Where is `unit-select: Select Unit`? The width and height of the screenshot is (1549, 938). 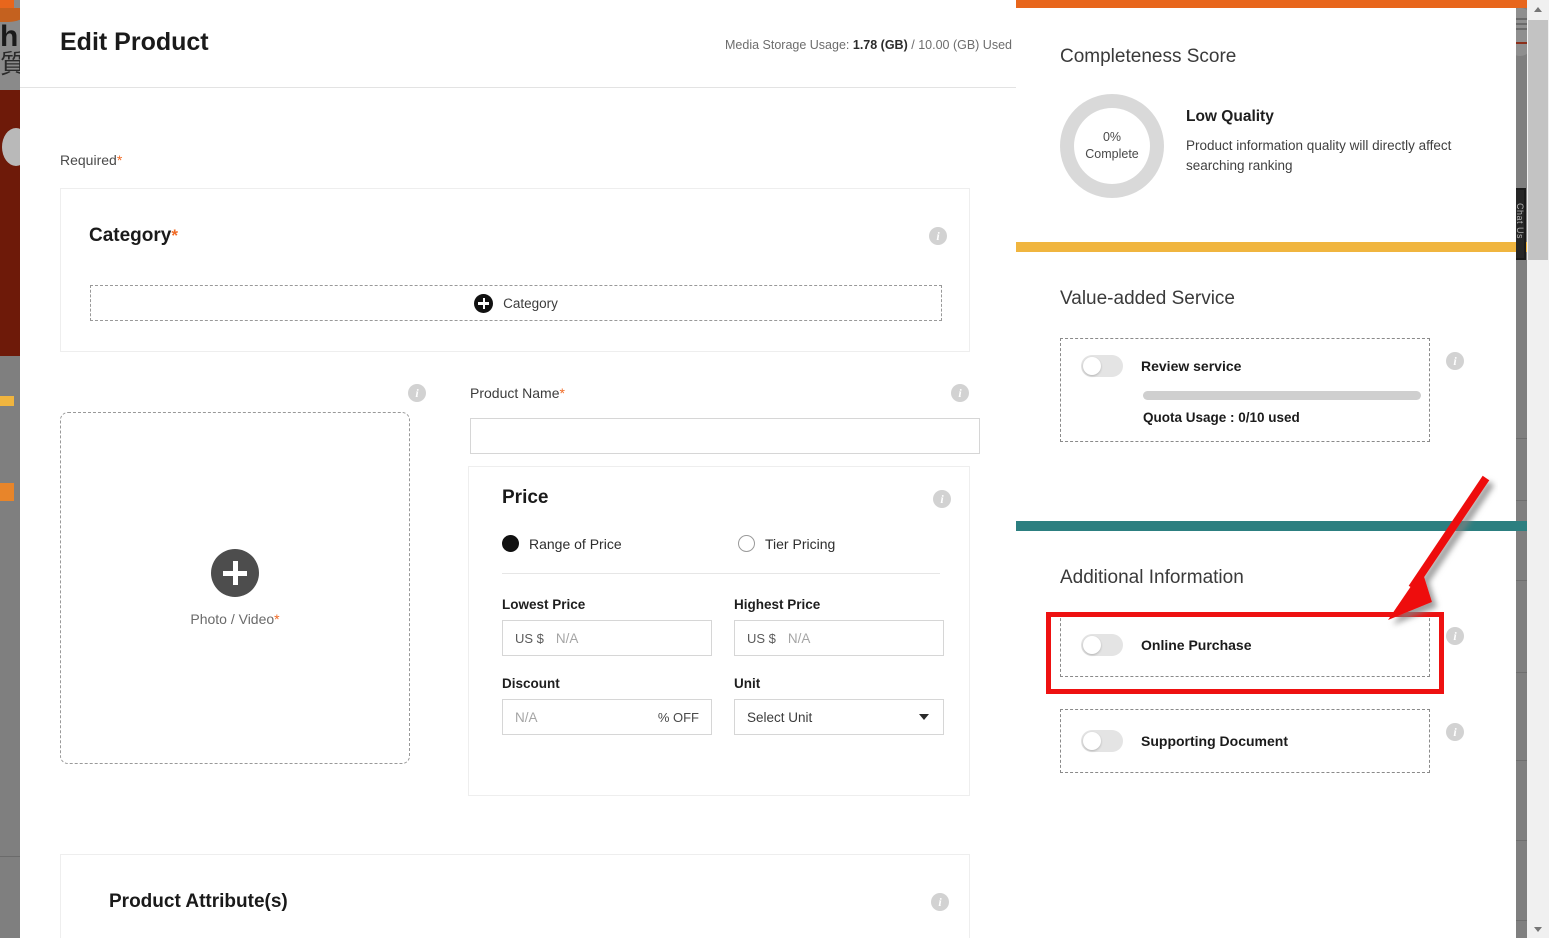
unit-select: Select Unit is located at coordinates (839, 717).